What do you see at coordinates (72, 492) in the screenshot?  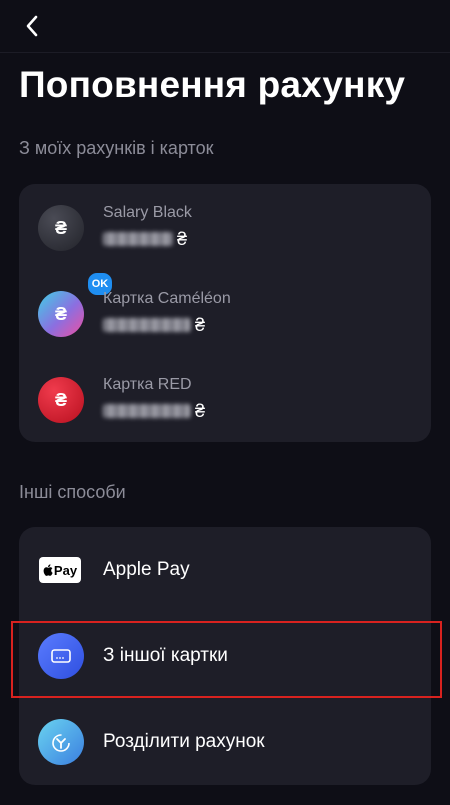 I see `other-methods-section-label: Інші способи` at bounding box center [72, 492].